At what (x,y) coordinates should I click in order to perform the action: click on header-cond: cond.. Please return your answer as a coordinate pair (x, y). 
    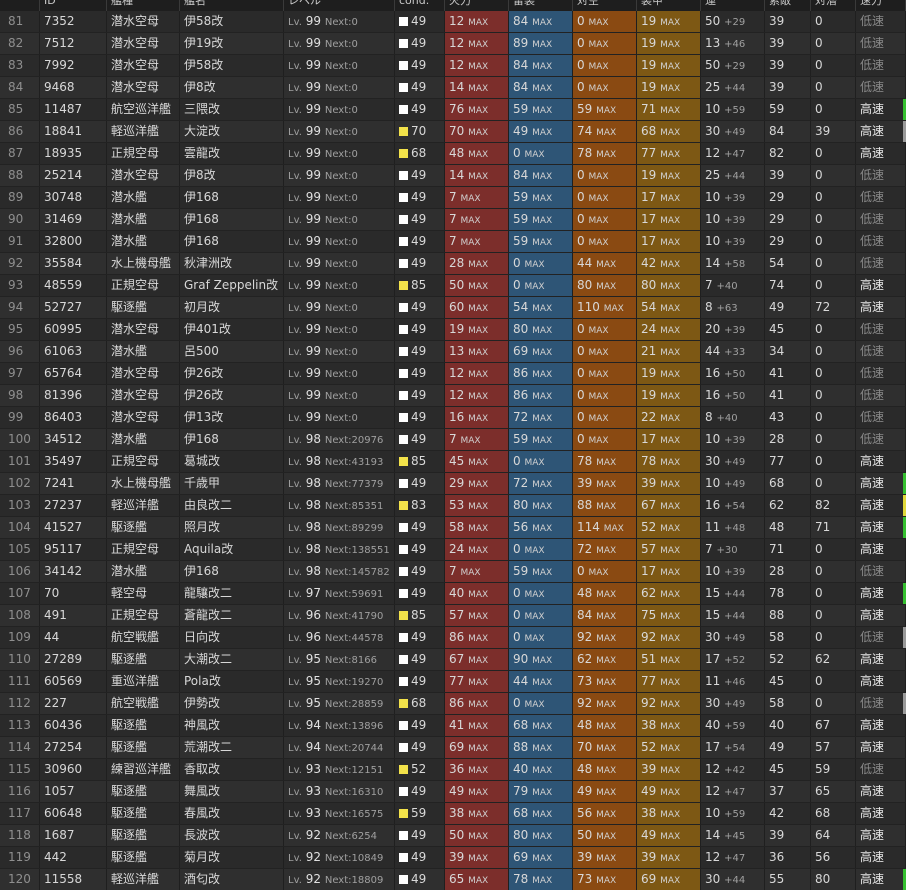
    Looking at the image, I should click on (420, 5).